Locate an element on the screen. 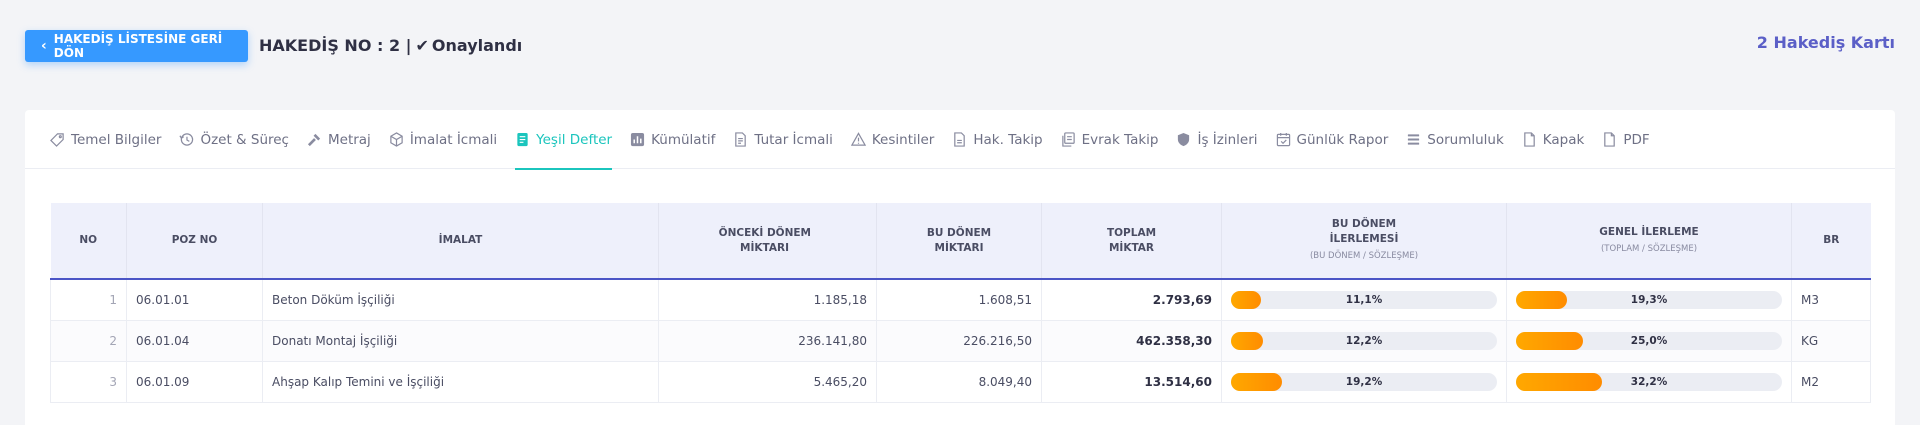  pdf-icon is located at coordinates (1609, 139).